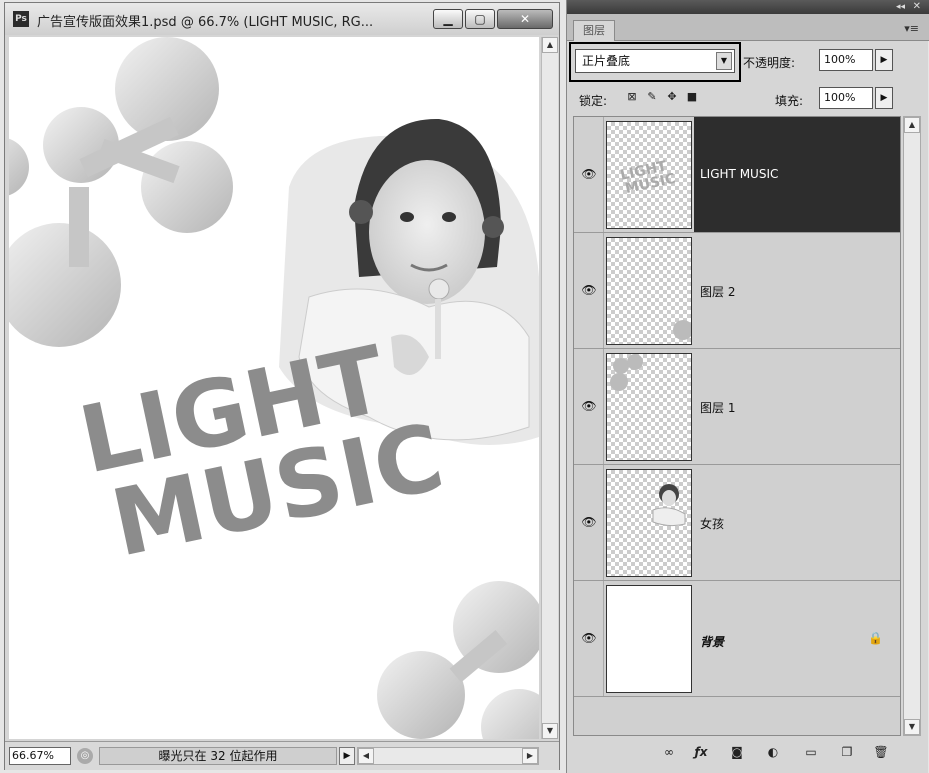  I want to click on flower-decoration-top, so click(121, 192).